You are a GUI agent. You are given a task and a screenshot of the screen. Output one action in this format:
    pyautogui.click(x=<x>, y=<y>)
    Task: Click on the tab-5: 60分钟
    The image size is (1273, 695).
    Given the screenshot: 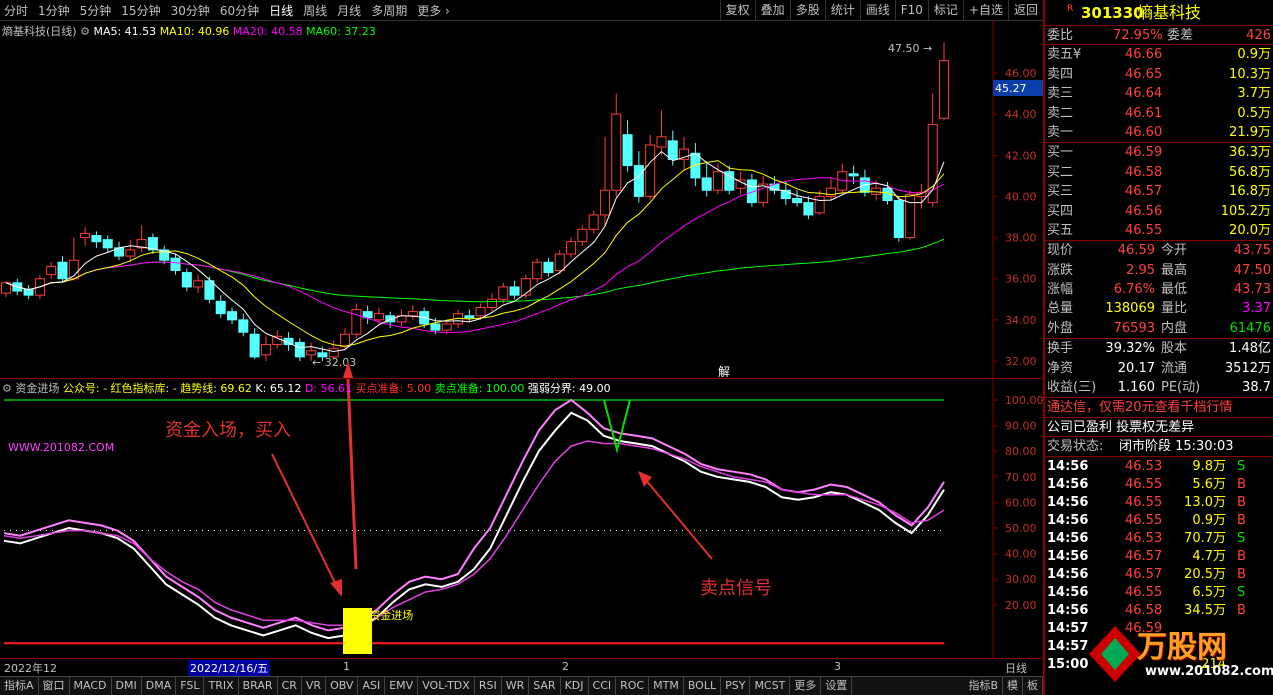 What is the action you would take?
    pyautogui.click(x=240, y=10)
    